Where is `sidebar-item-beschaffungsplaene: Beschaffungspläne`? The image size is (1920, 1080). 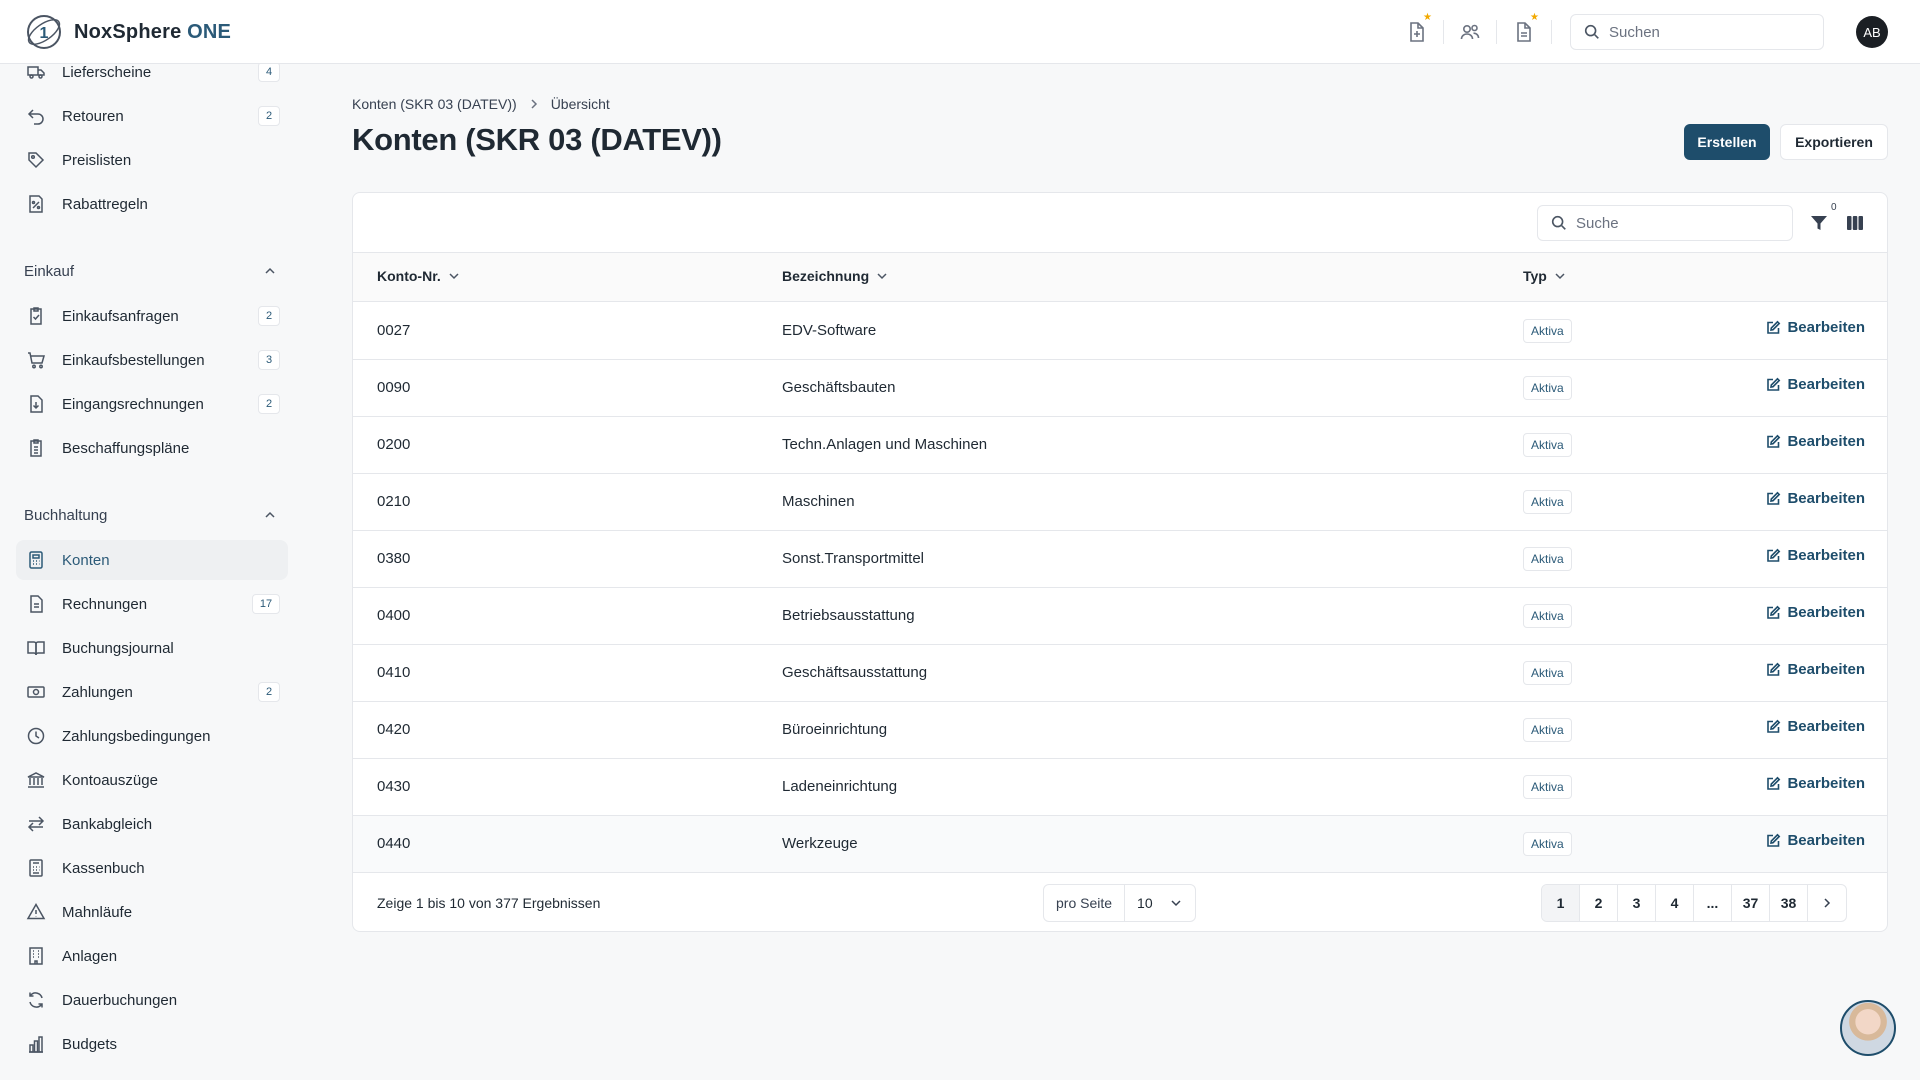 sidebar-item-beschaffungsplaene: Beschaffungspläne is located at coordinates (152, 448).